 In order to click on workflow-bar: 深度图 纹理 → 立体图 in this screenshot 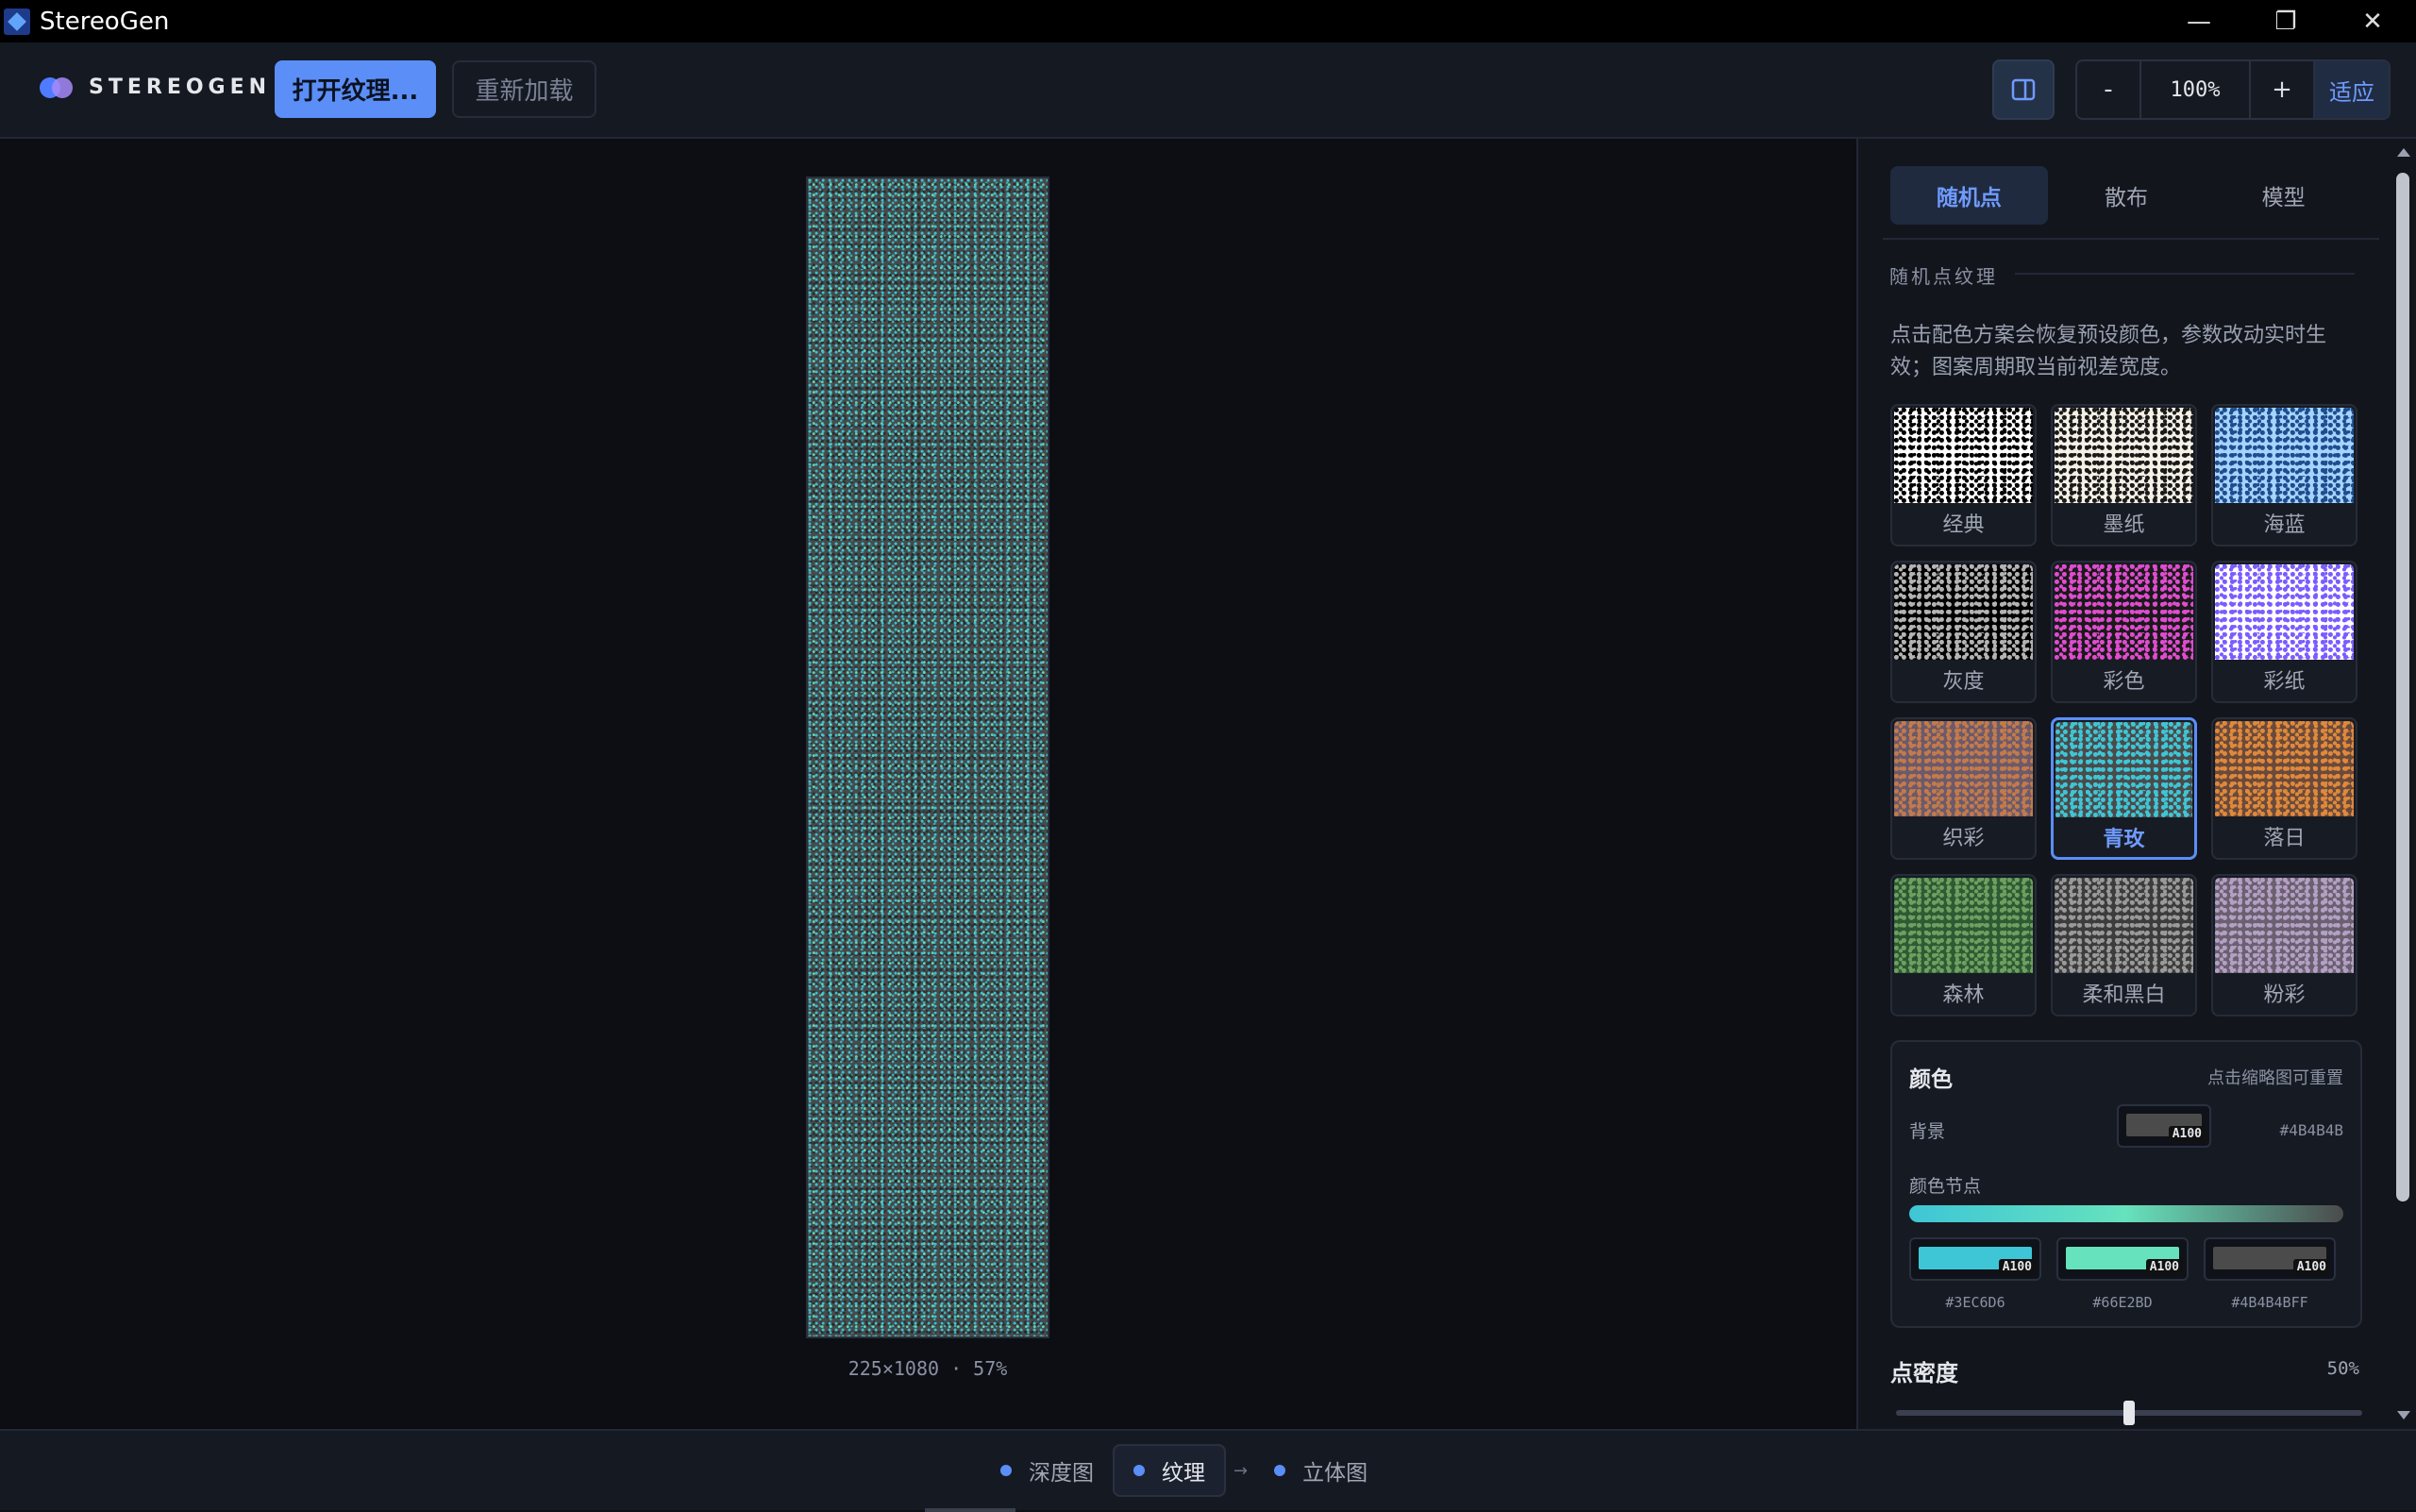, I will do `click(1208, 1470)`.